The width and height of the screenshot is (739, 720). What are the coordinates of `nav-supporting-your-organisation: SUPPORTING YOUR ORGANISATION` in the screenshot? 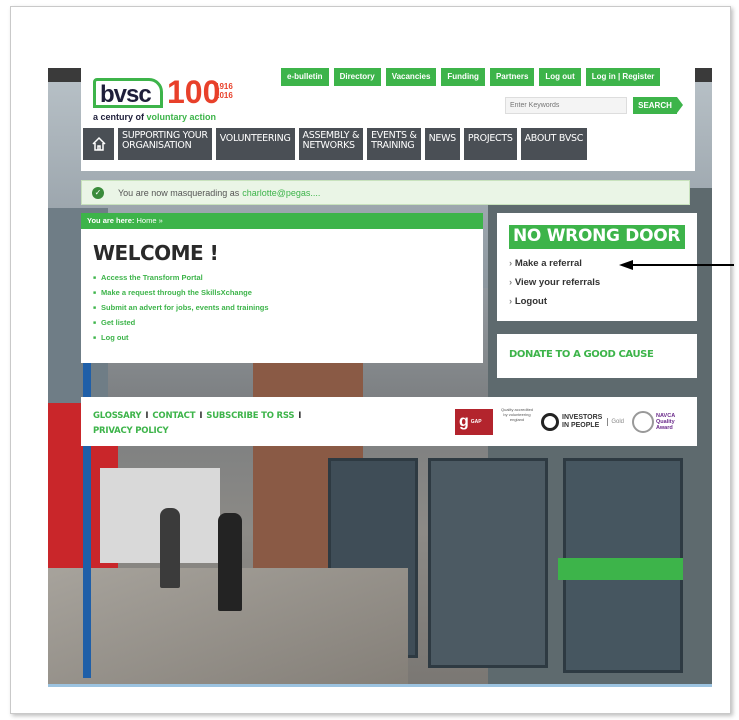 It's located at (165, 144).